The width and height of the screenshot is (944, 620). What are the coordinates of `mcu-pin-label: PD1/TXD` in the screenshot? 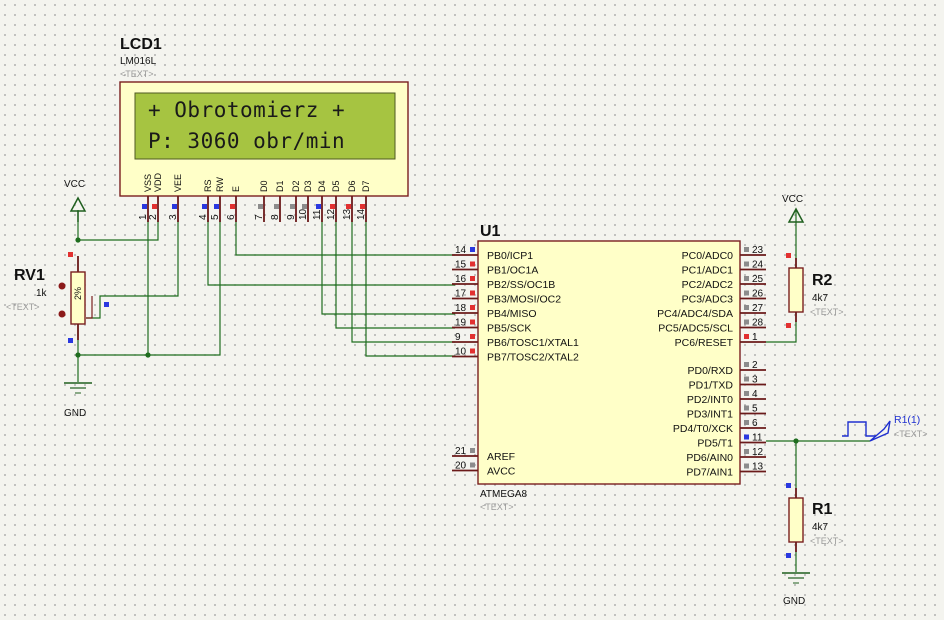 It's located at (711, 386).